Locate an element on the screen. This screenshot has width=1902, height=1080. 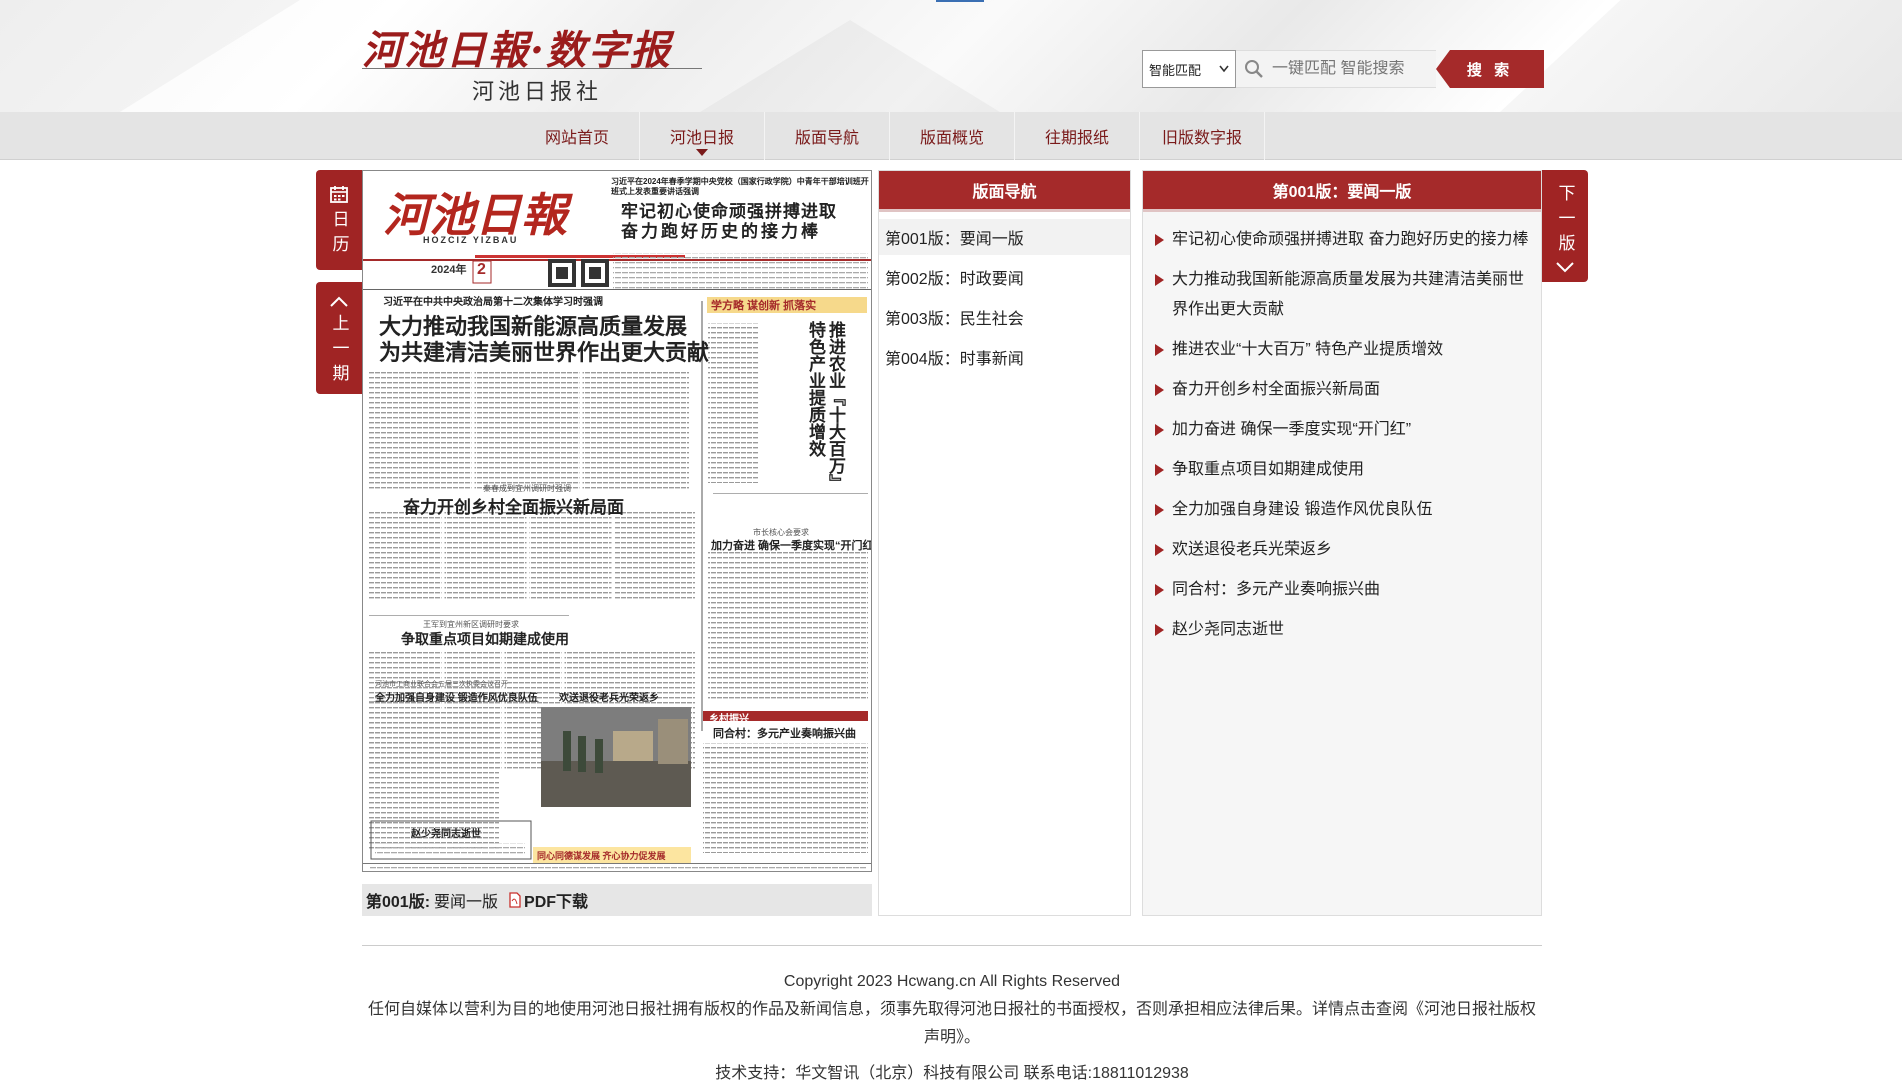
pdf-icon is located at coordinates (515, 900).